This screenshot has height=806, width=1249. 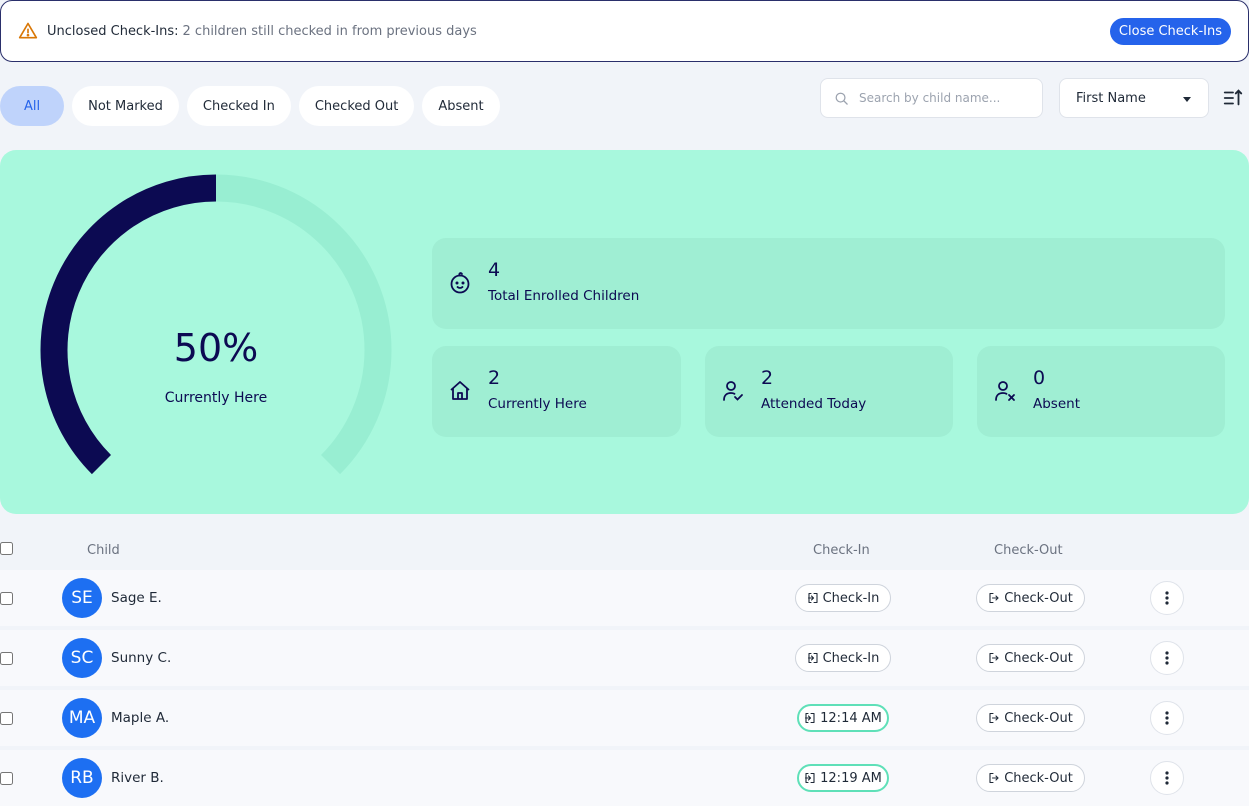 I want to click on child-name: Sunny C., so click(x=141, y=658).